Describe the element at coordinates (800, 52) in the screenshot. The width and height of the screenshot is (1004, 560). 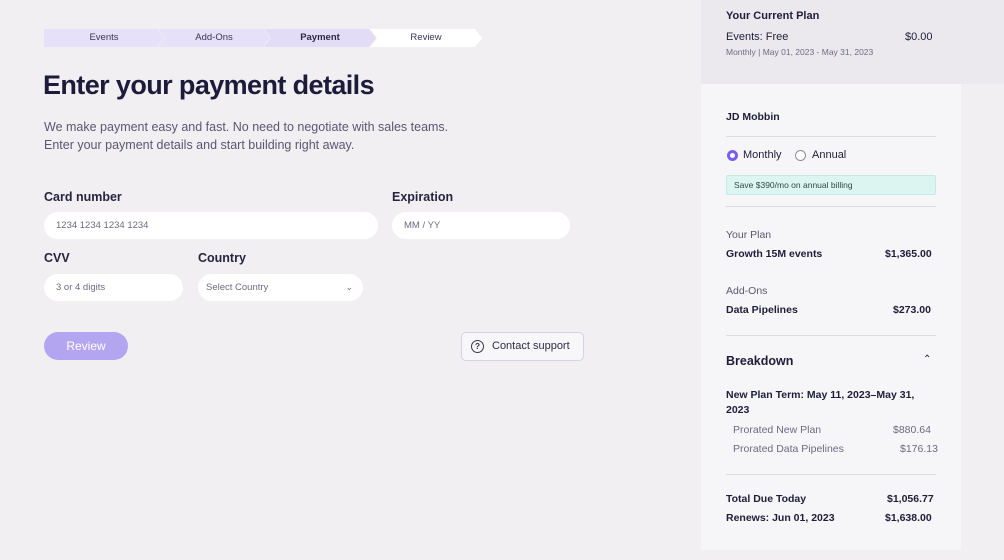
I see `current-plan-period: Monthly | May 01, 2023 - May 31, 2023` at that location.